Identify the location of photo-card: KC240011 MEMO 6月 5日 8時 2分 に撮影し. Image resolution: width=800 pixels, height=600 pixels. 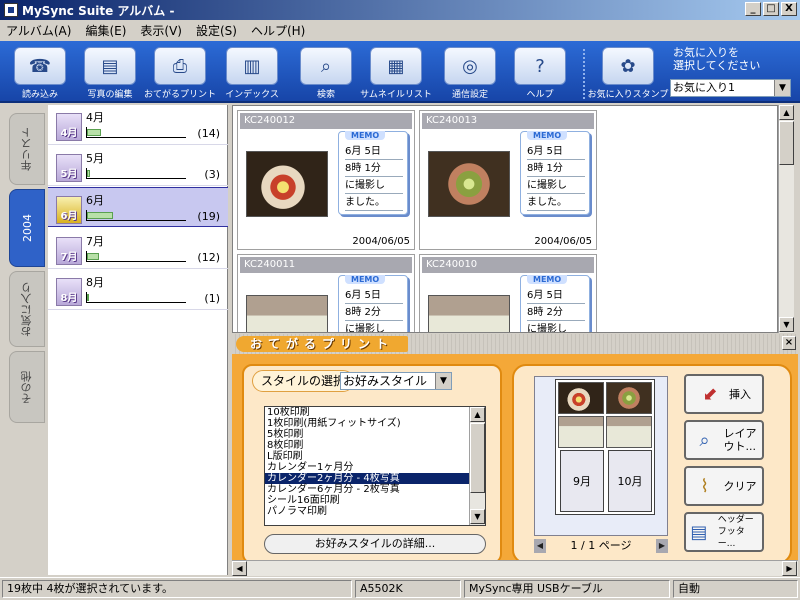
(326, 293).